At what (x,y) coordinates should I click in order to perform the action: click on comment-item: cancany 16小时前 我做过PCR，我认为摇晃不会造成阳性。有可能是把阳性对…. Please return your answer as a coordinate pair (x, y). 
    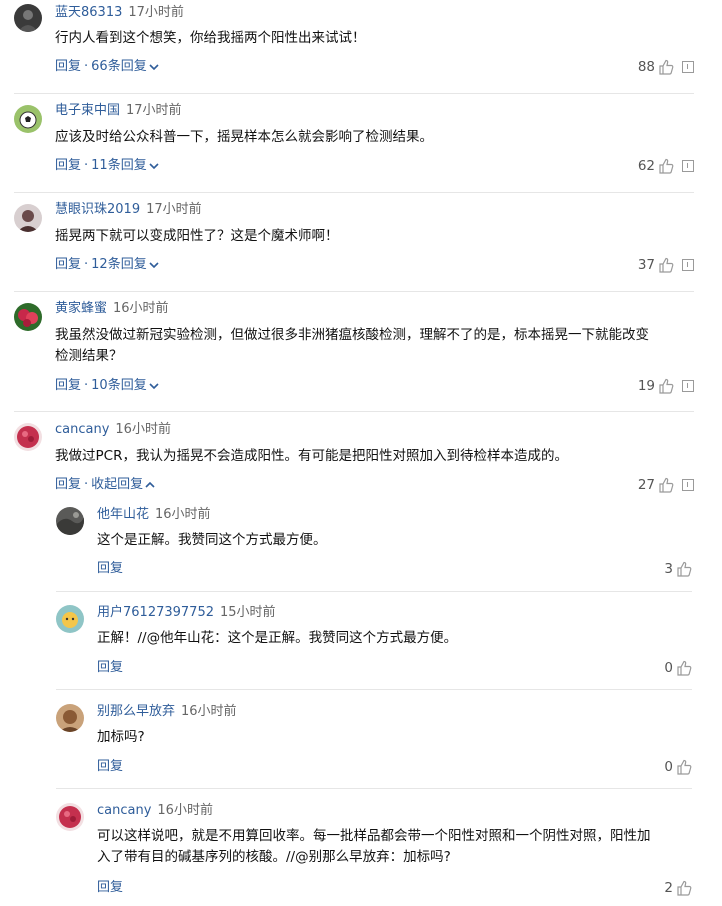
    Looking at the image, I should click on (361, 461).